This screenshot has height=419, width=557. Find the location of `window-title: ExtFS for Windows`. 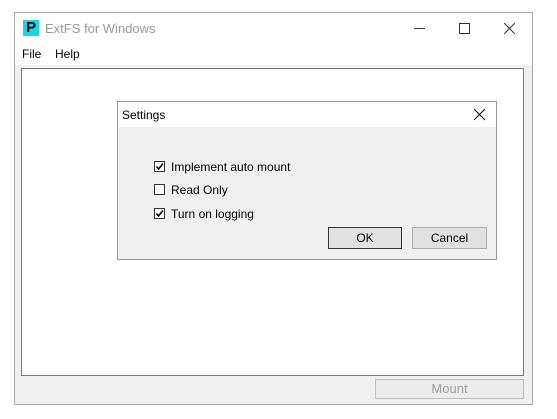

window-title: ExtFS for Windows is located at coordinates (100, 28).